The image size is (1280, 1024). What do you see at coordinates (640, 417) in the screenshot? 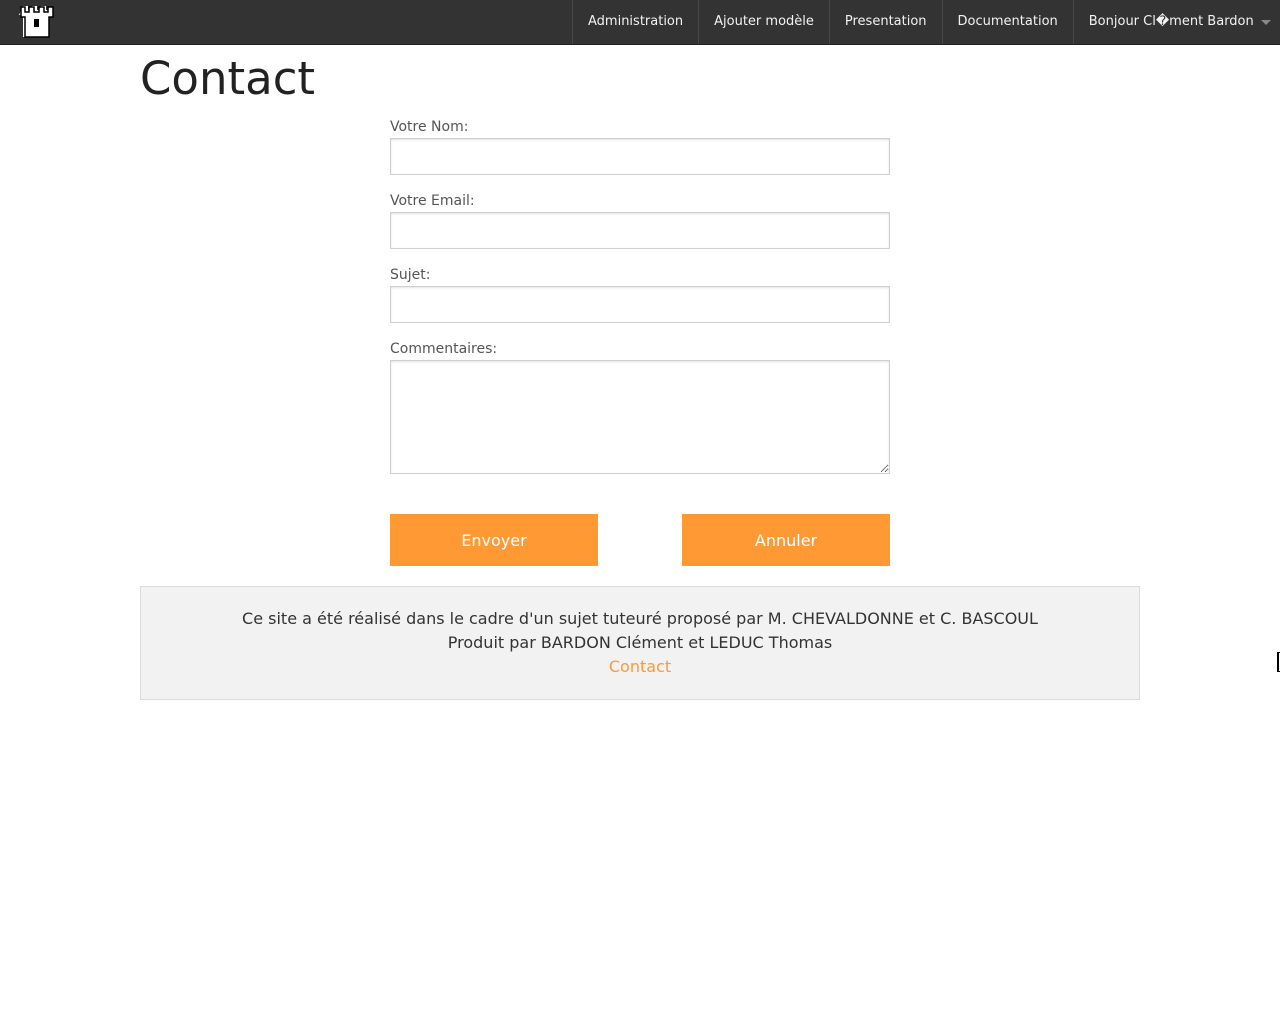
I see `comments-field` at bounding box center [640, 417].